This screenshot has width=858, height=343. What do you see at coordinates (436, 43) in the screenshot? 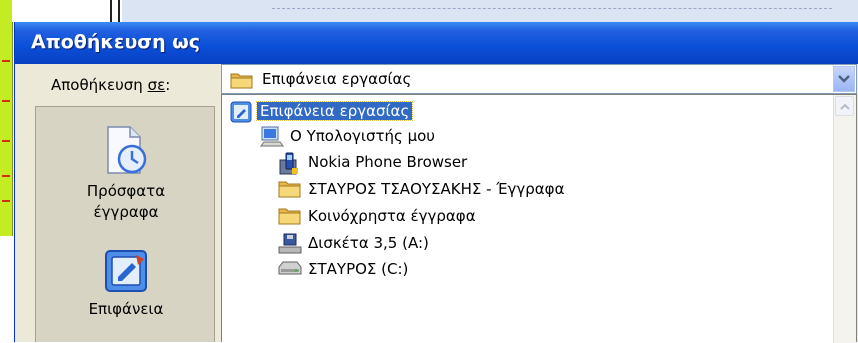
I see `title-bar: Αποθήκευση ως` at bounding box center [436, 43].